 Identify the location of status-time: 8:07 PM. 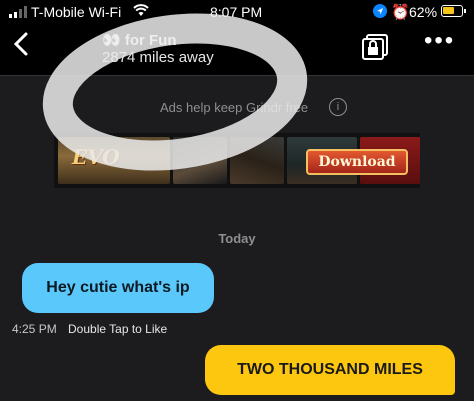
(236, 12).